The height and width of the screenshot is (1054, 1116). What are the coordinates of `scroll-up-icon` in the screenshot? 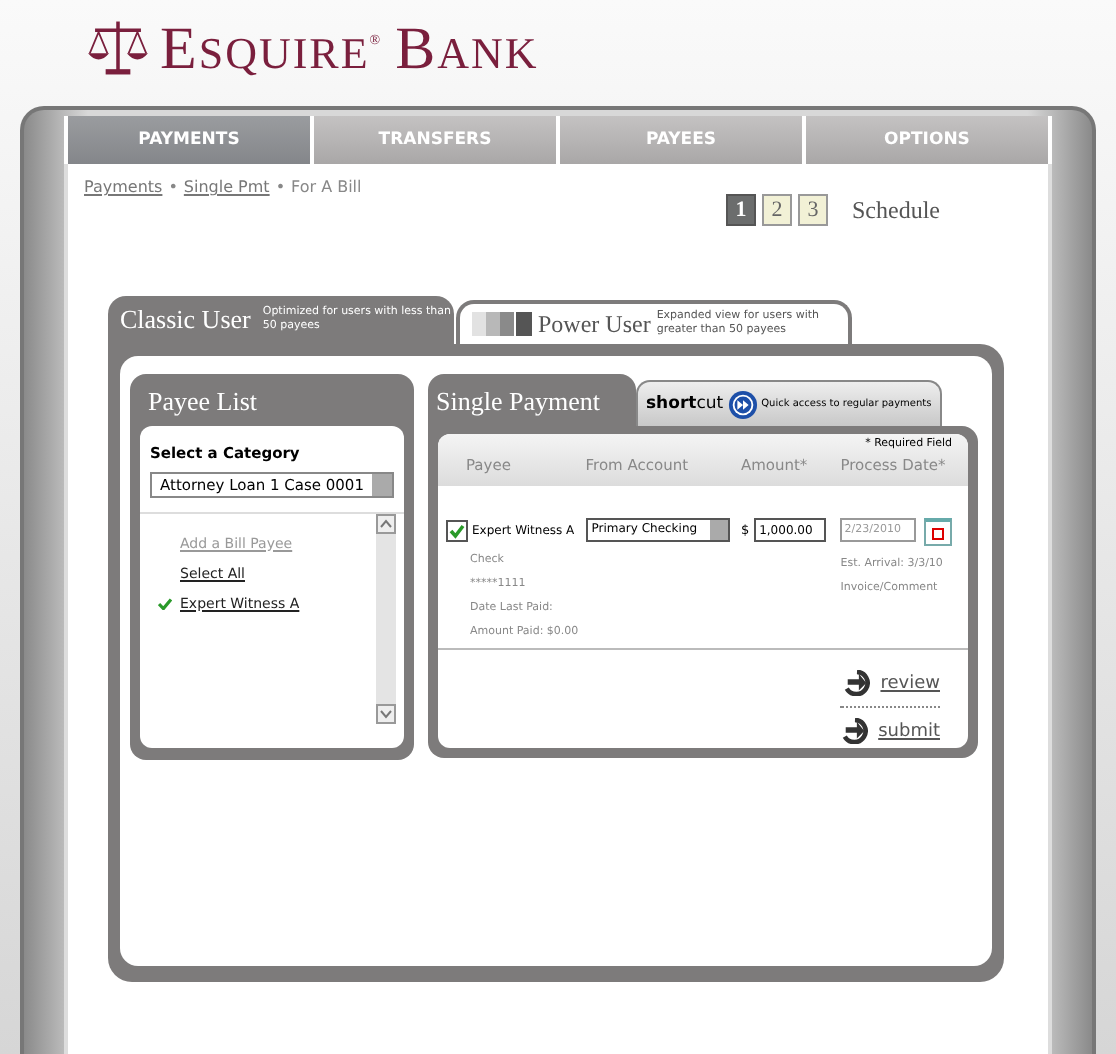 It's located at (386, 524).